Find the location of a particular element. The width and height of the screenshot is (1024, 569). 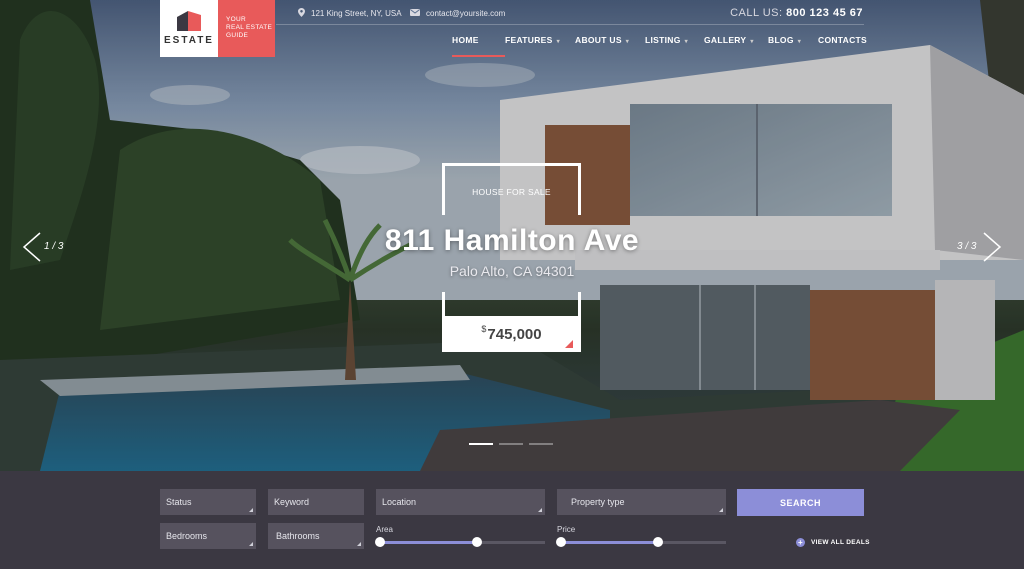

call-label: CALL US: is located at coordinates (756, 13).